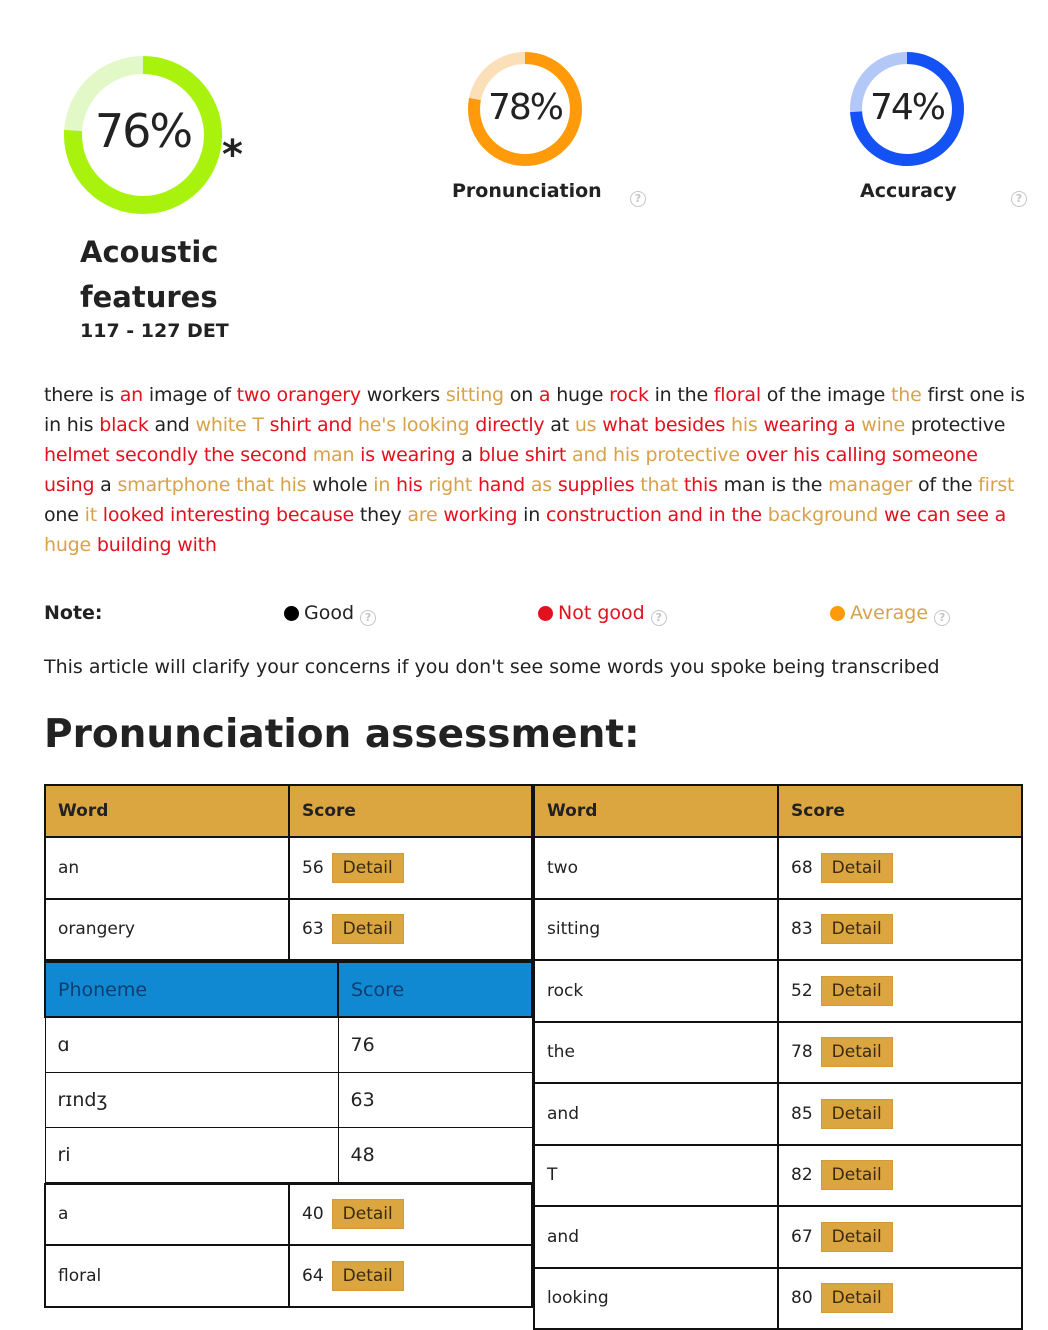 The width and height of the screenshot is (1048, 1330). What do you see at coordinates (435, 1154) in the screenshot?
I see `phoneme-score-cell: 48` at bounding box center [435, 1154].